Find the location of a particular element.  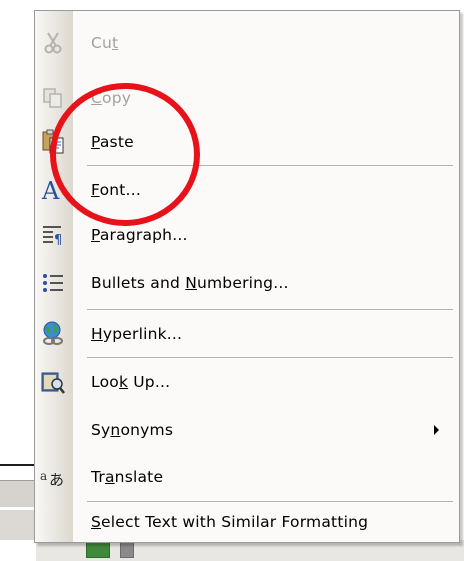

bullets-icon is located at coordinates (53, 283).